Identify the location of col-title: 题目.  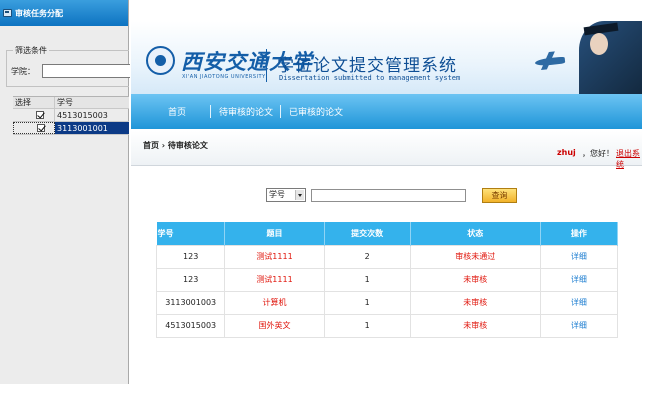
(274, 233).